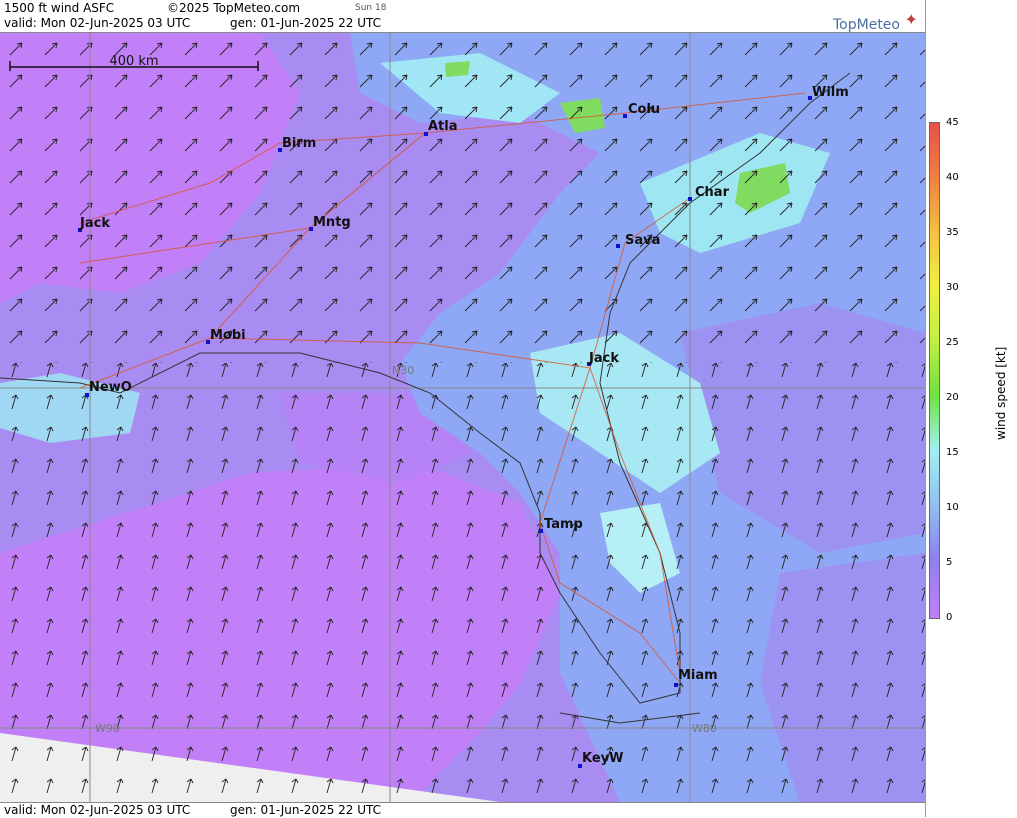 The height and width of the screenshot is (818, 1017). What do you see at coordinates (952, 287) in the screenshot?
I see `colorbar-tick: 30` at bounding box center [952, 287].